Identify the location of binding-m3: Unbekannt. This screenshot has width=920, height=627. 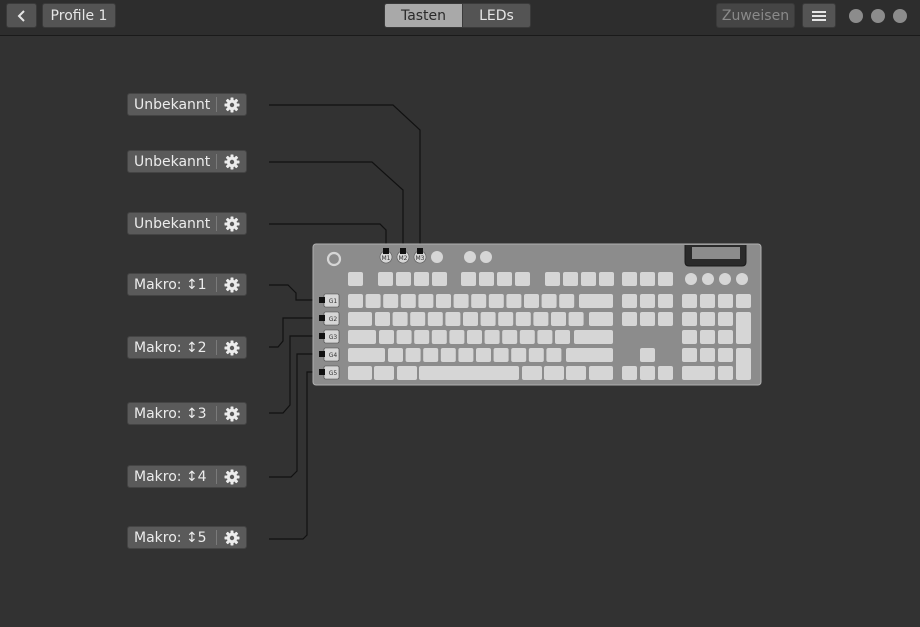
(187, 104).